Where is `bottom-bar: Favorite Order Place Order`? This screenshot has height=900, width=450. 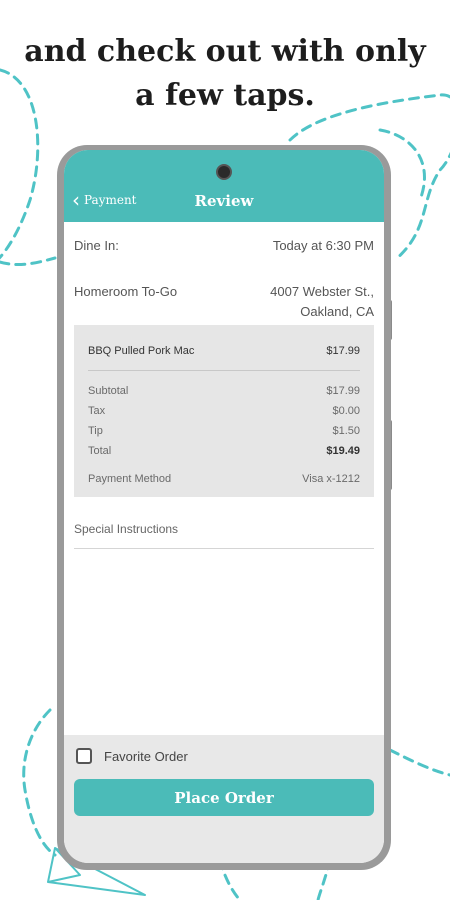 bottom-bar: Favorite Order Place Order is located at coordinates (224, 799).